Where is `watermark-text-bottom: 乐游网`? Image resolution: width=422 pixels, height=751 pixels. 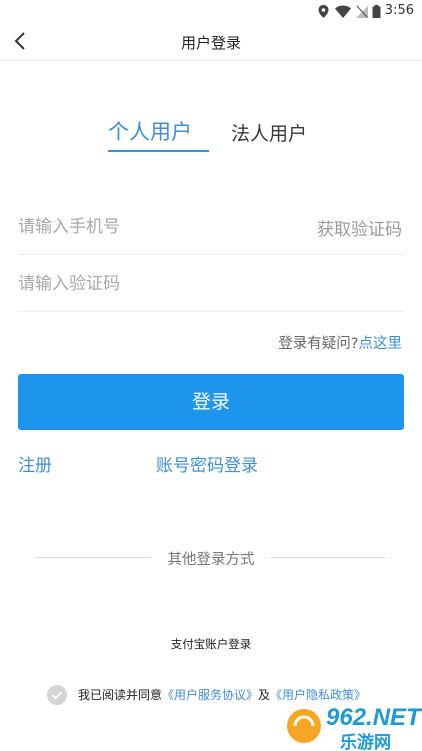
watermark-text-bottom: 乐游网 is located at coordinates (365, 741).